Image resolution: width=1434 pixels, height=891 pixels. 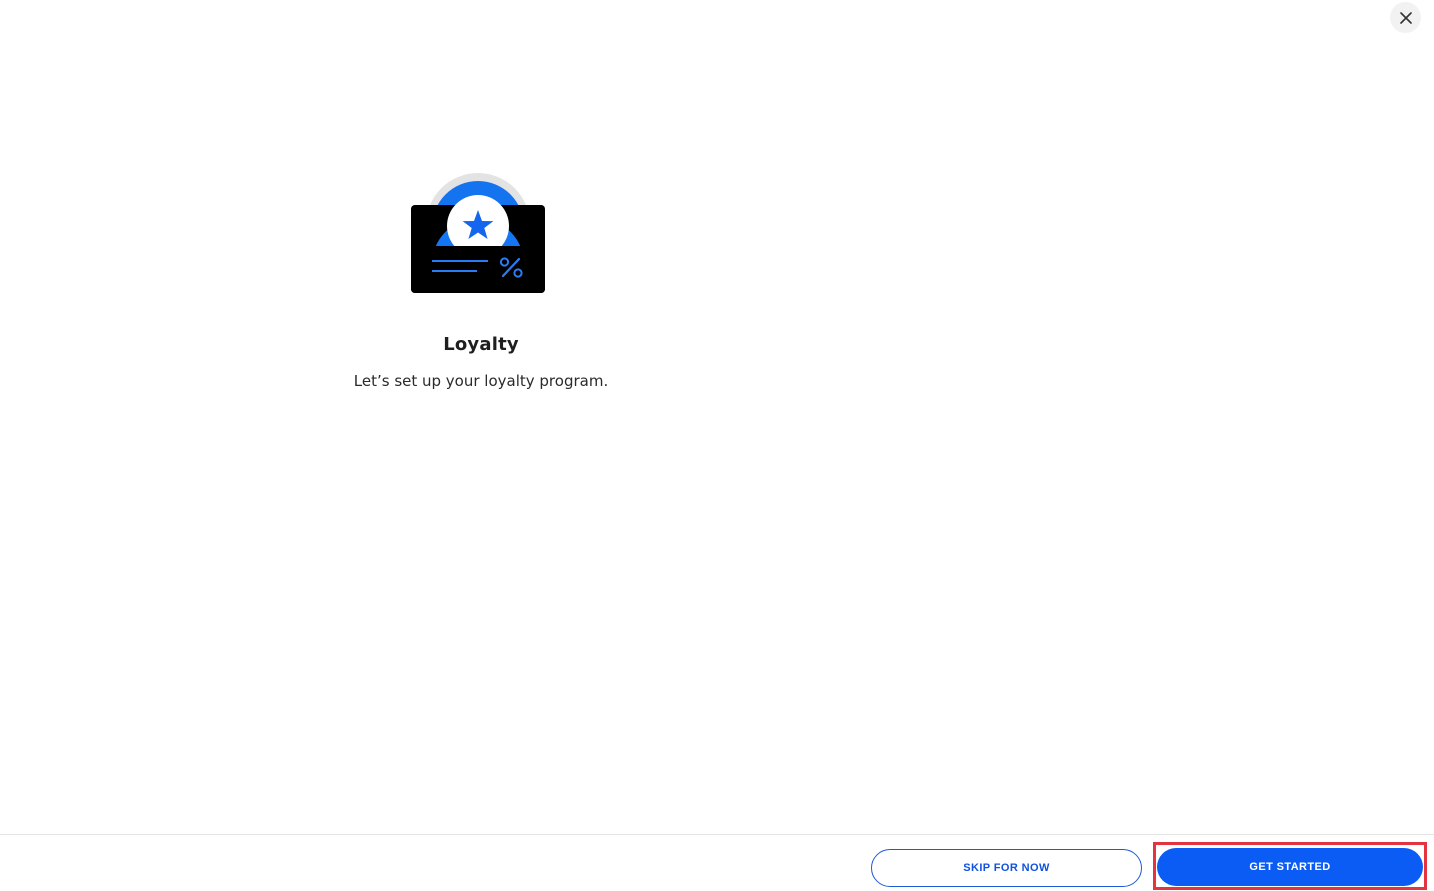 I want to click on close-icon, so click(x=1405, y=17).